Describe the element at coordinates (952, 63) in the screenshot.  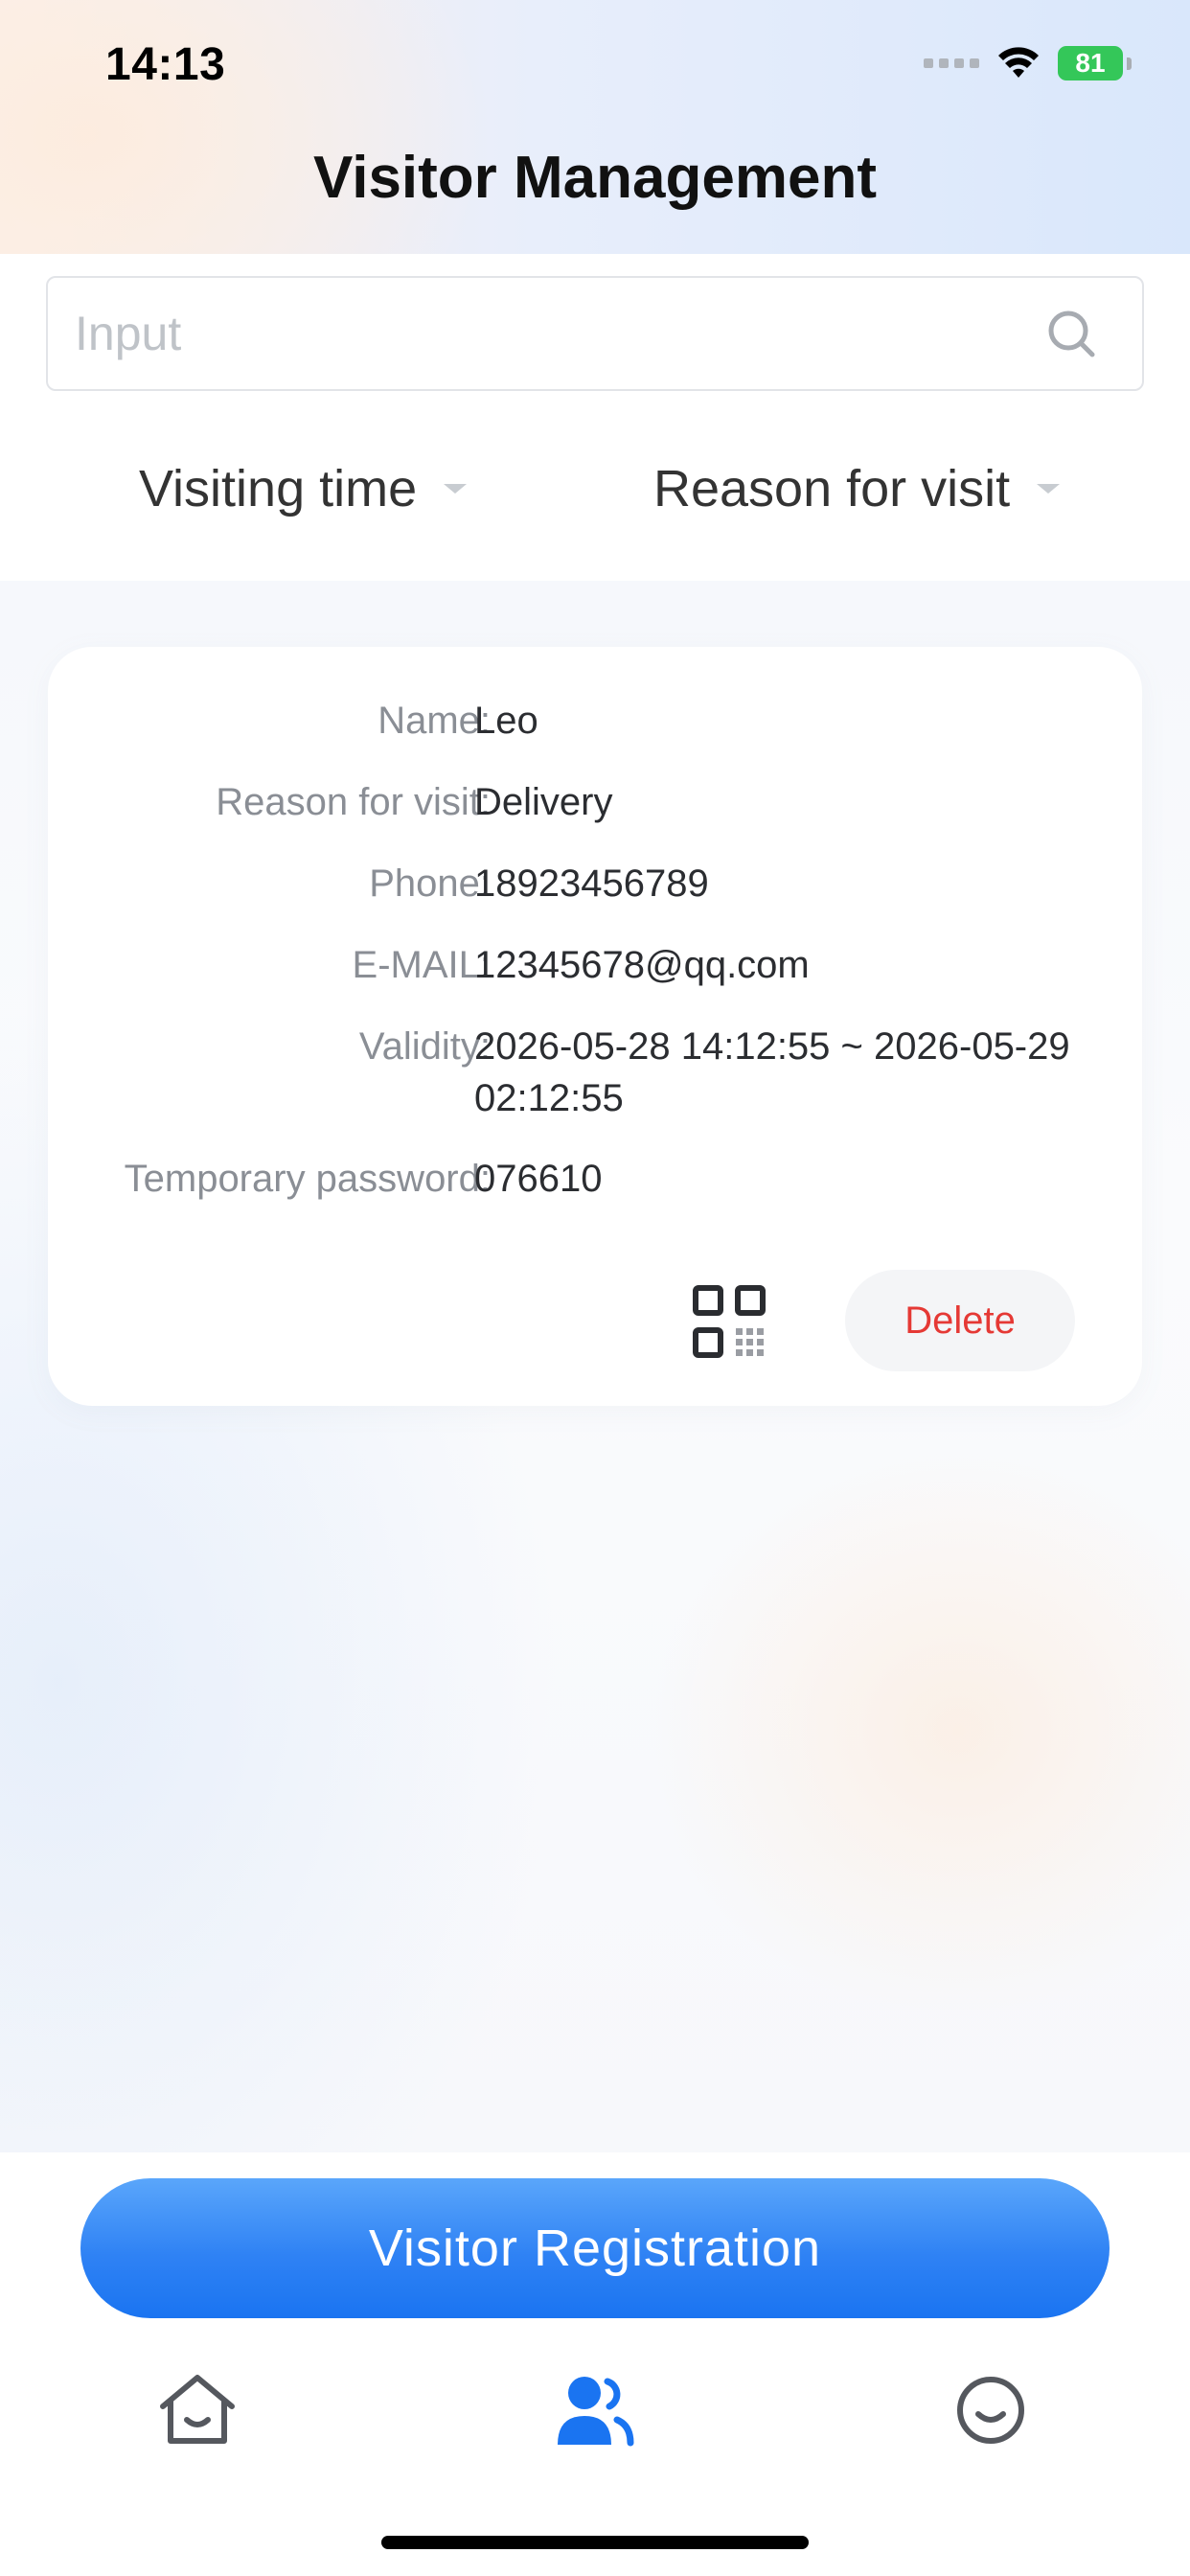
I see `cellular-signal-icon` at that location.